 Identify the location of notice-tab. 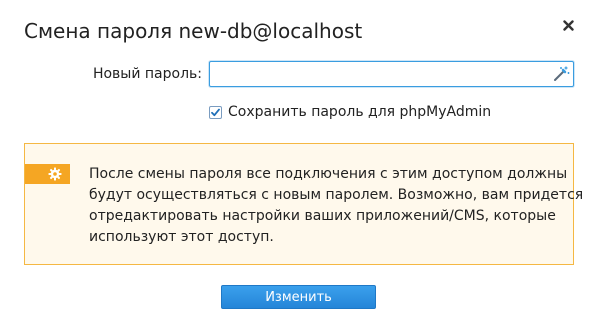
(47, 174).